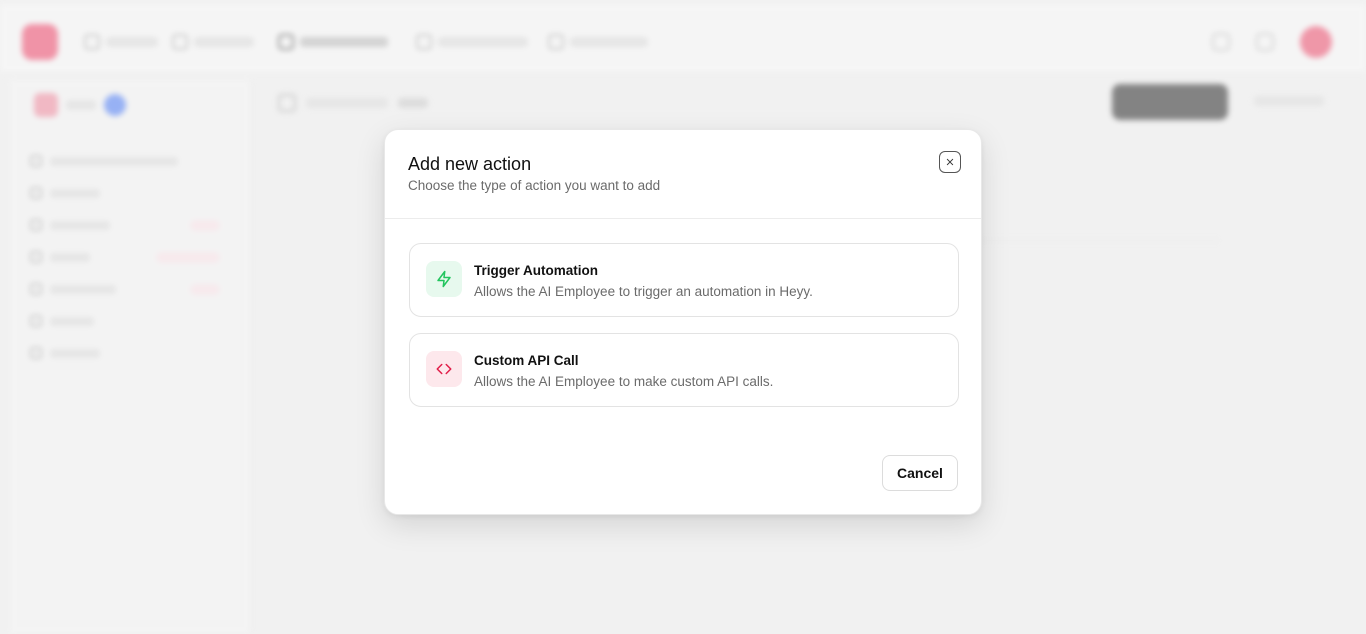 This screenshot has height=634, width=1366. What do you see at coordinates (353, 103) in the screenshot?
I see `breadcrumb` at bounding box center [353, 103].